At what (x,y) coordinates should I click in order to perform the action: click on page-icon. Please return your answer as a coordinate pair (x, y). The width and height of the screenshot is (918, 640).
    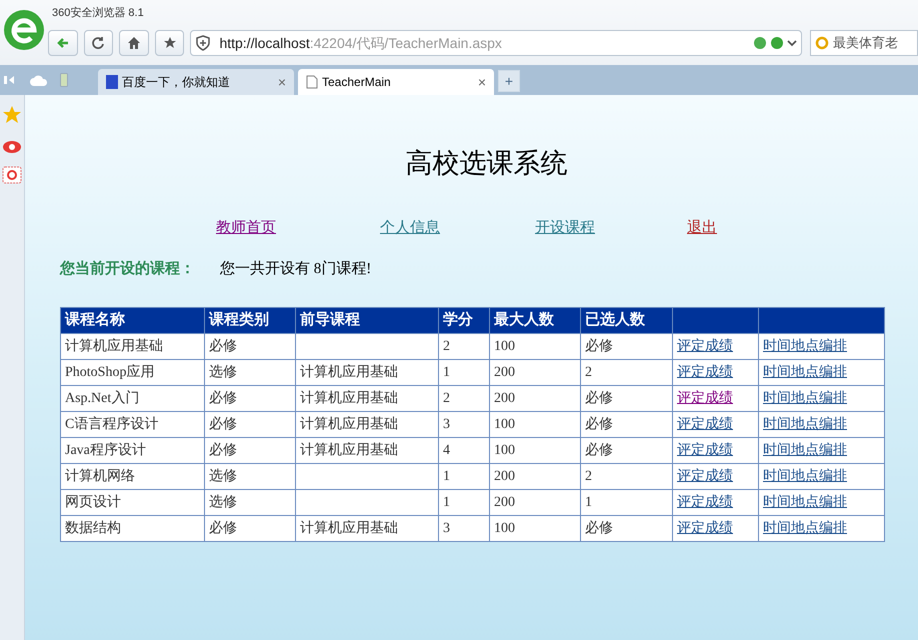
    Looking at the image, I should click on (312, 82).